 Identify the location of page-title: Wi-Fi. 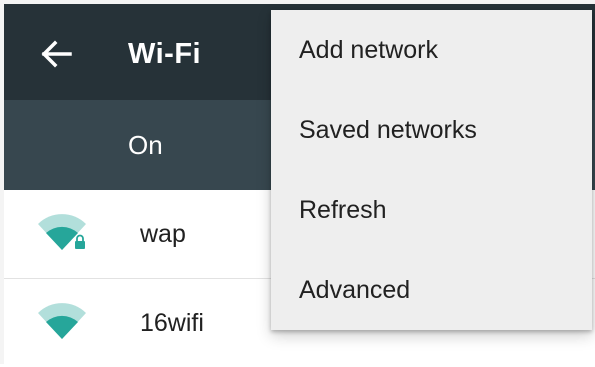
(165, 54).